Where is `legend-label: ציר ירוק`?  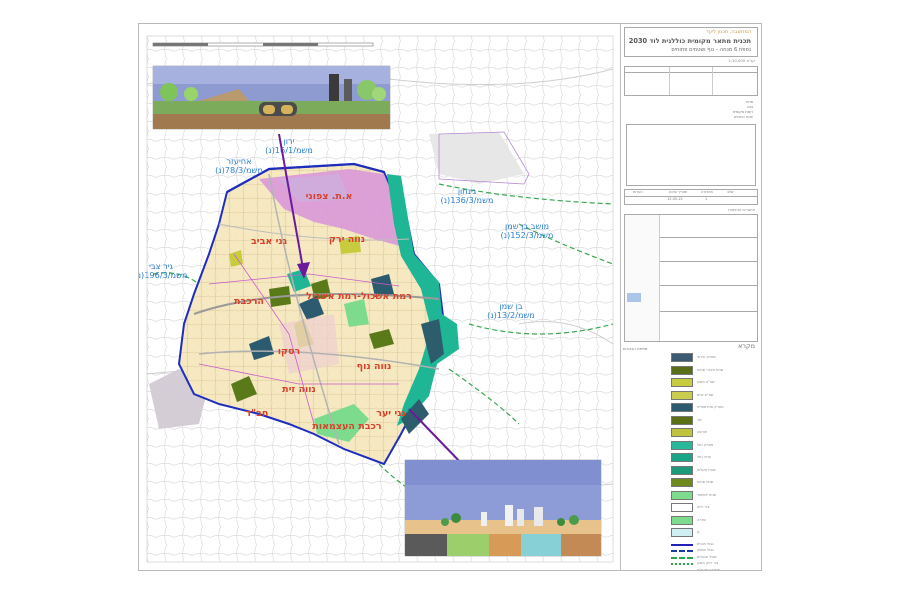
legend-label: ציר ירוק is located at coordinates (703, 507).